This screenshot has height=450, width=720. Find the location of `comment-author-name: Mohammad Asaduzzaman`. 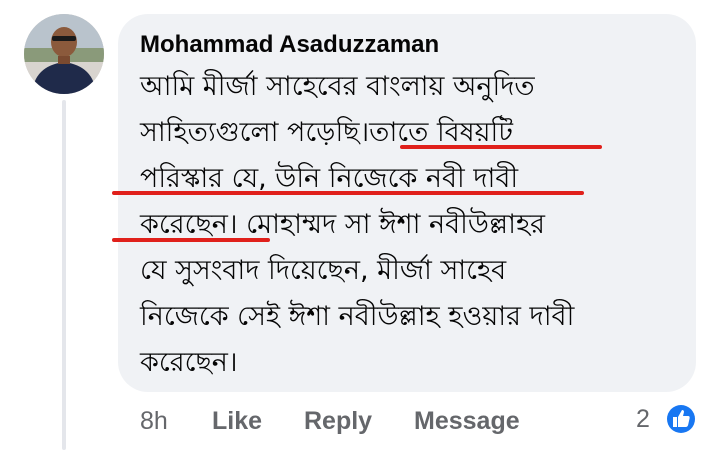

comment-author-name: Mohammad Asaduzzaman is located at coordinates (289, 45).